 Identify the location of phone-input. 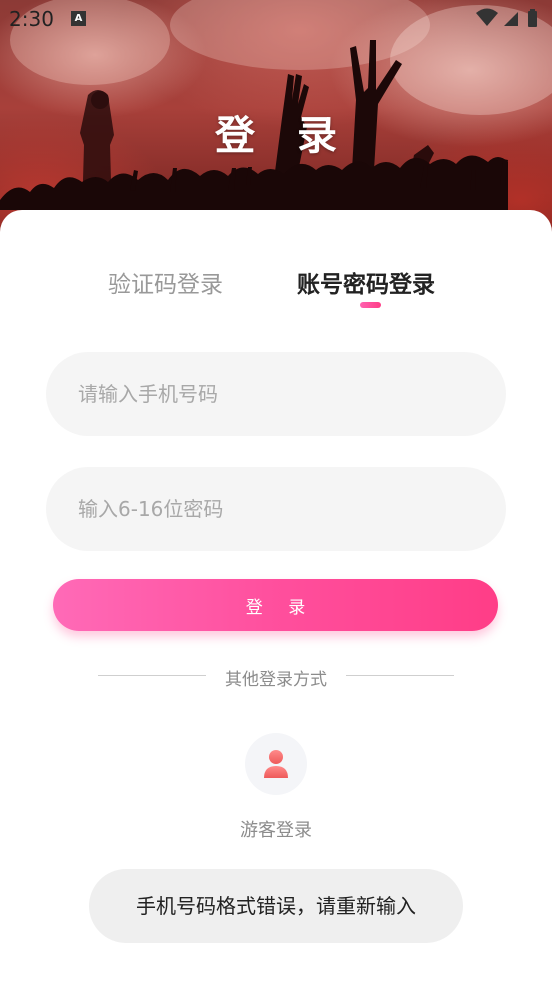
(276, 394).